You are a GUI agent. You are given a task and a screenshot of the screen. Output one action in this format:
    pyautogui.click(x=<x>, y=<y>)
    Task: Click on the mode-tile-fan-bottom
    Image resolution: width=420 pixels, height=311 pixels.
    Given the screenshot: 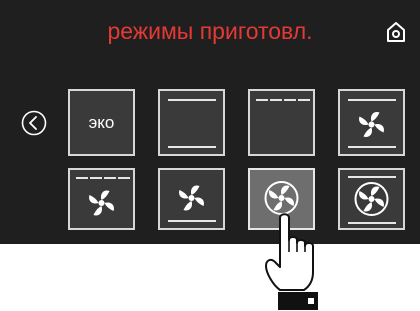 What is the action you would take?
    pyautogui.click(x=191, y=199)
    